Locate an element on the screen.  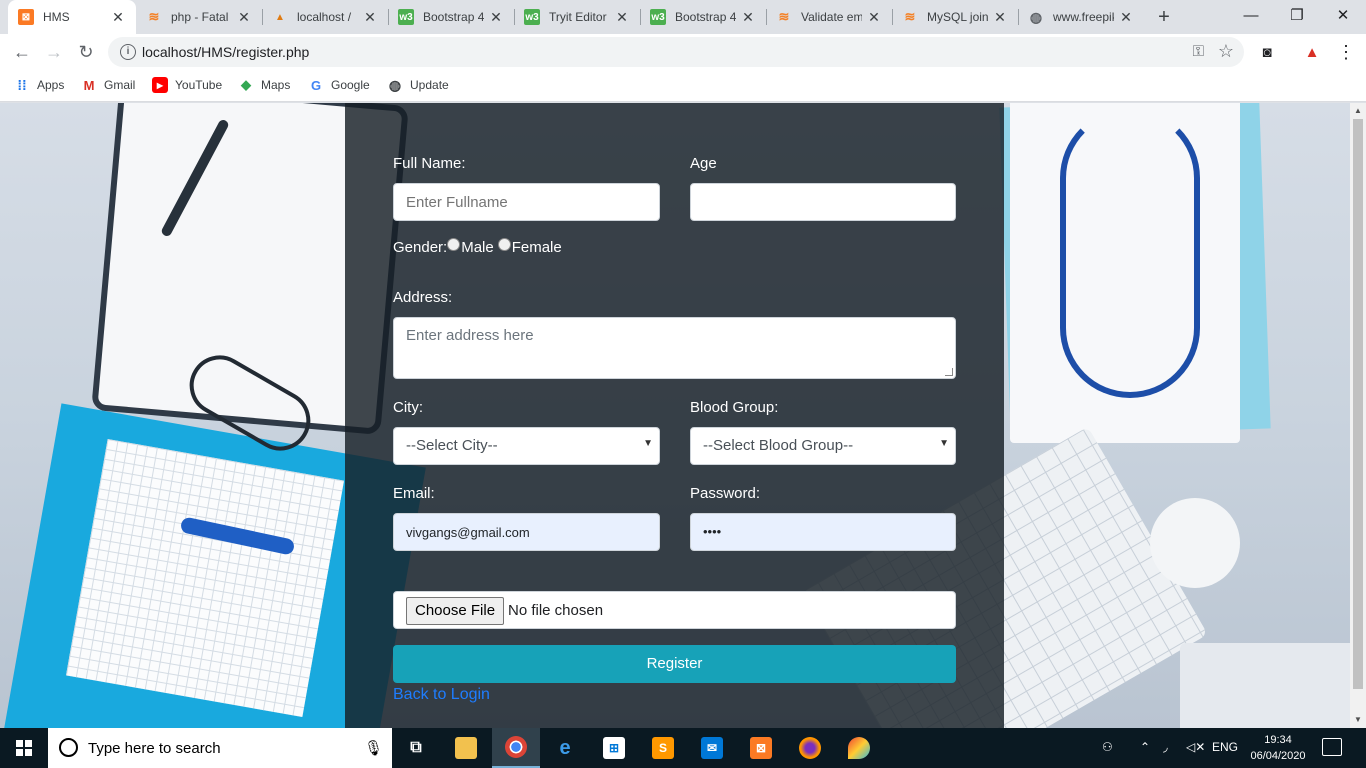
minimize-button: — is located at coordinates (1251, 15).